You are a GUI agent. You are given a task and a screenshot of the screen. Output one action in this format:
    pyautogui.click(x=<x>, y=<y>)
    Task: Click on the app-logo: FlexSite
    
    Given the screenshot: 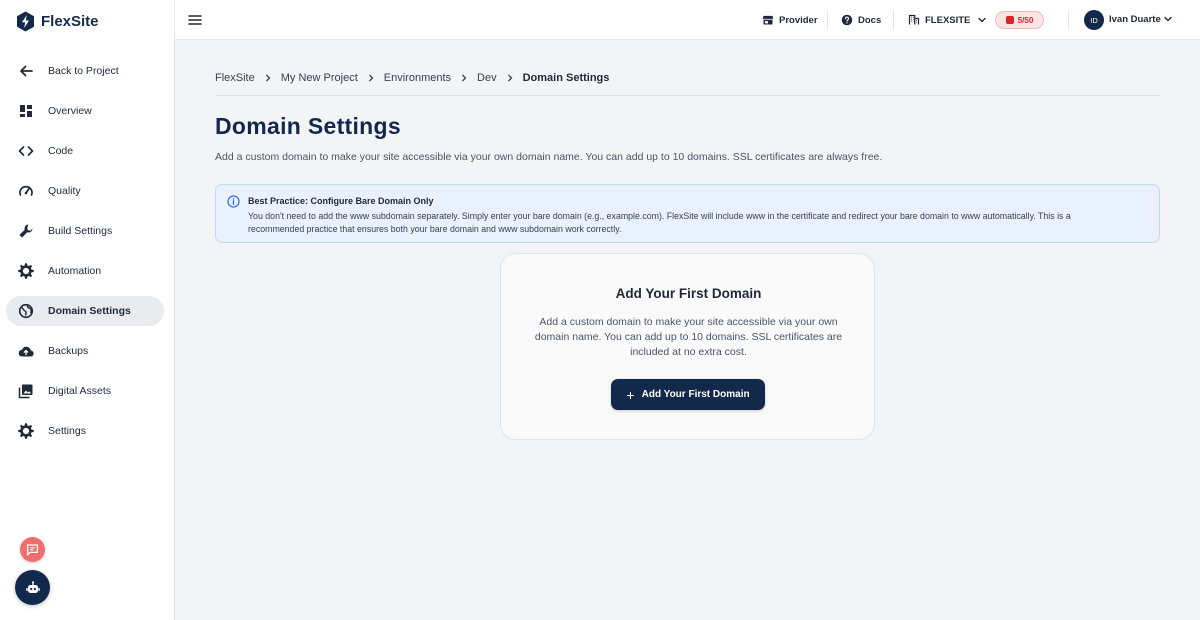 What is the action you would take?
    pyautogui.click(x=57, y=21)
    